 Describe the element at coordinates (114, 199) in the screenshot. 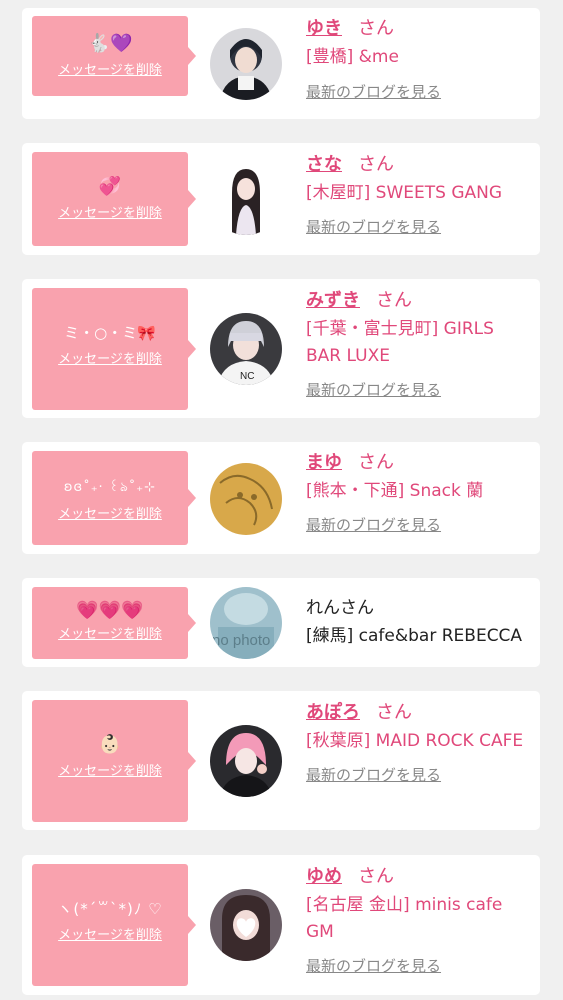

I see `stamp-bubble: 💞 メッセージを削除` at that location.